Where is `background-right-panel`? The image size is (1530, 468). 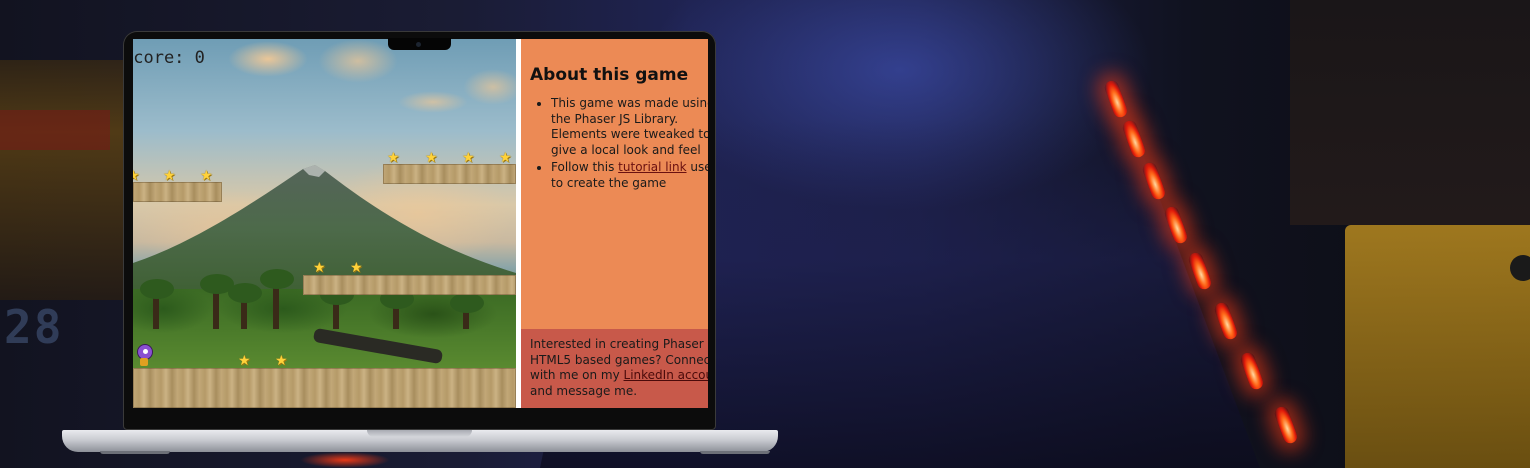 background-right-panel is located at coordinates (1437, 346).